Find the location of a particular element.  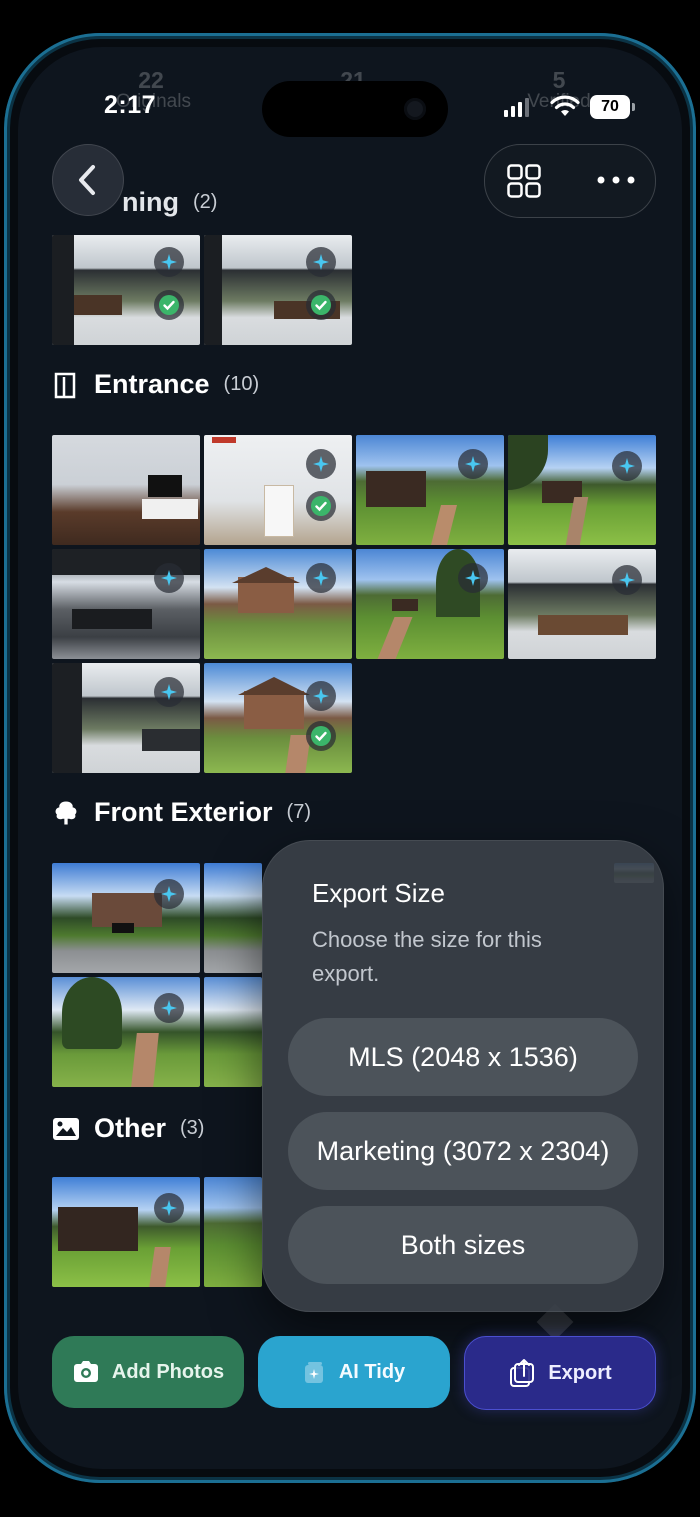

share-export-icon is located at coordinates (522, 1373).